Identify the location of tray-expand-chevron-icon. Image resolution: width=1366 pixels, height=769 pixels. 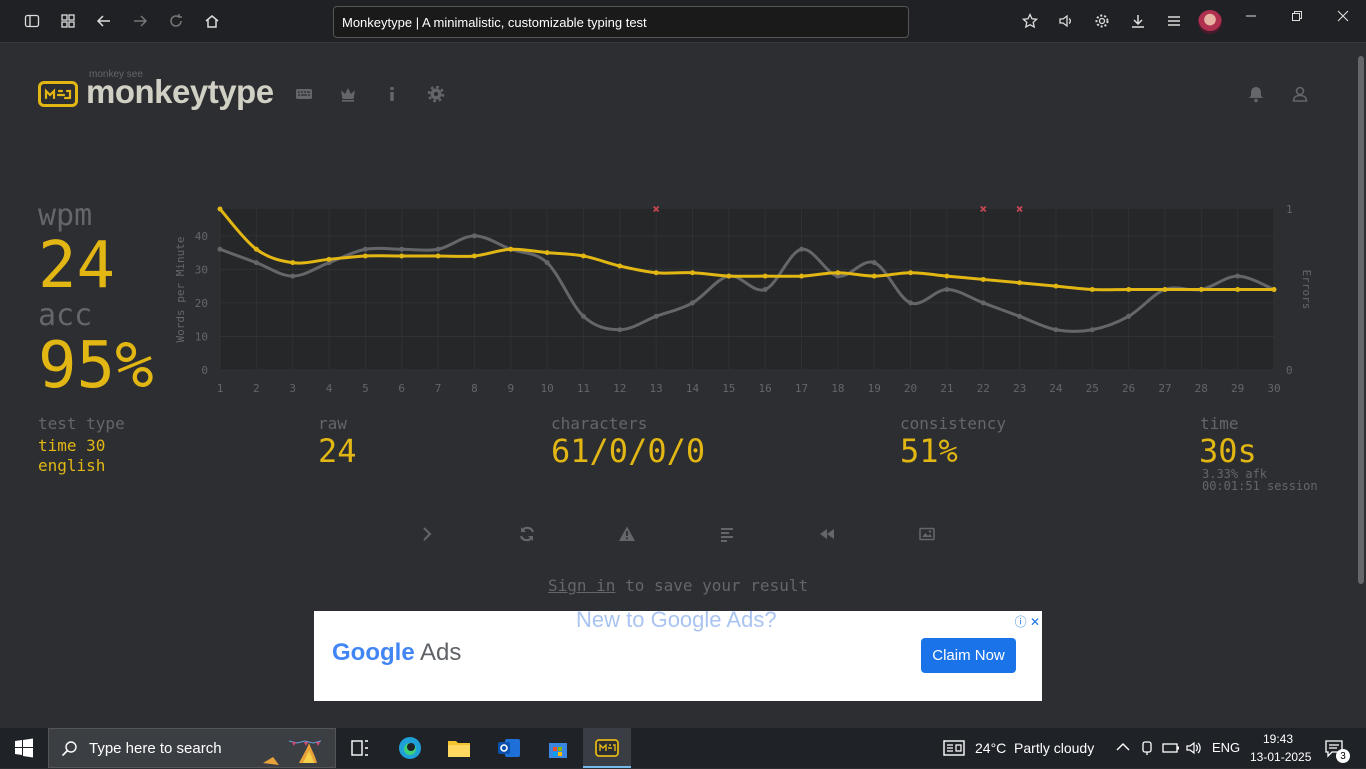
(1123, 747).